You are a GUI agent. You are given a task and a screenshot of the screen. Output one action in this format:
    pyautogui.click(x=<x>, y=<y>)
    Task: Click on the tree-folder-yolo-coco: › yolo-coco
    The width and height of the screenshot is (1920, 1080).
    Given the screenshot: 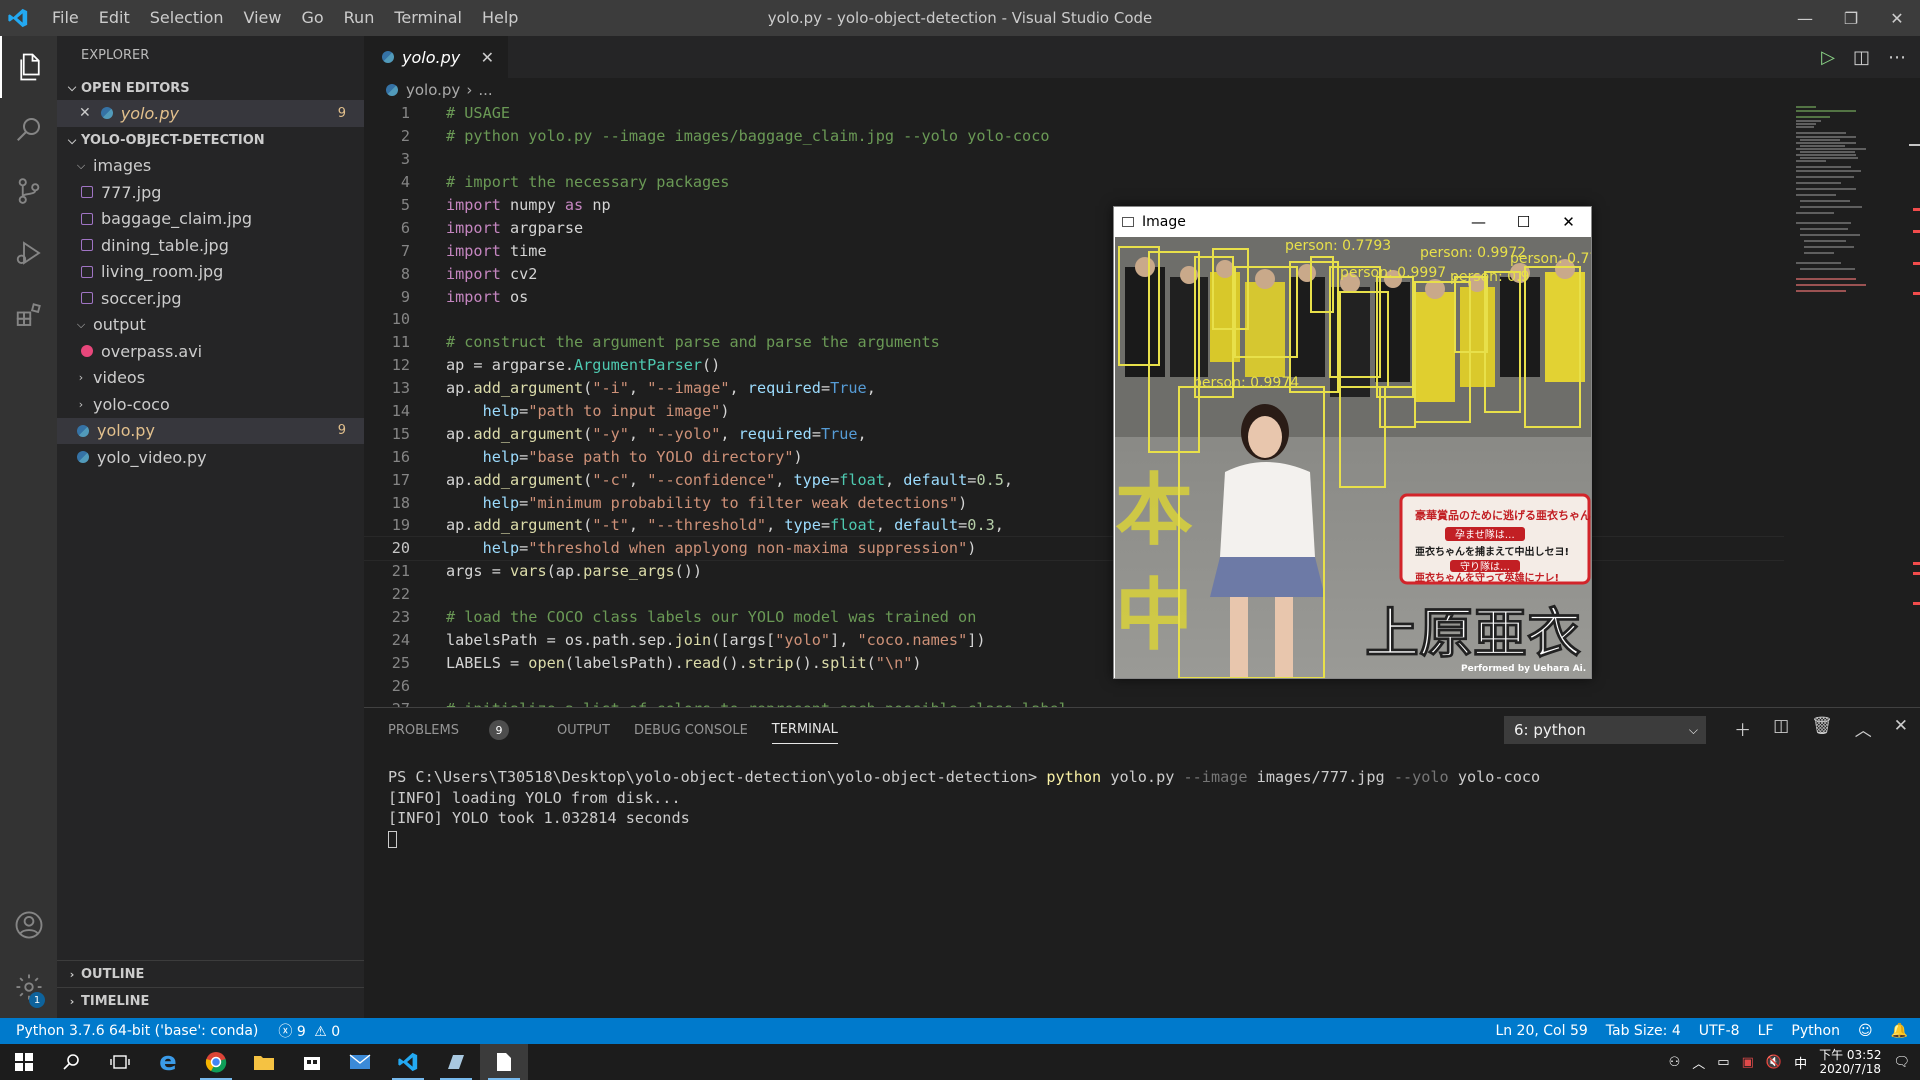 What is the action you would take?
    pyautogui.click(x=210, y=404)
    